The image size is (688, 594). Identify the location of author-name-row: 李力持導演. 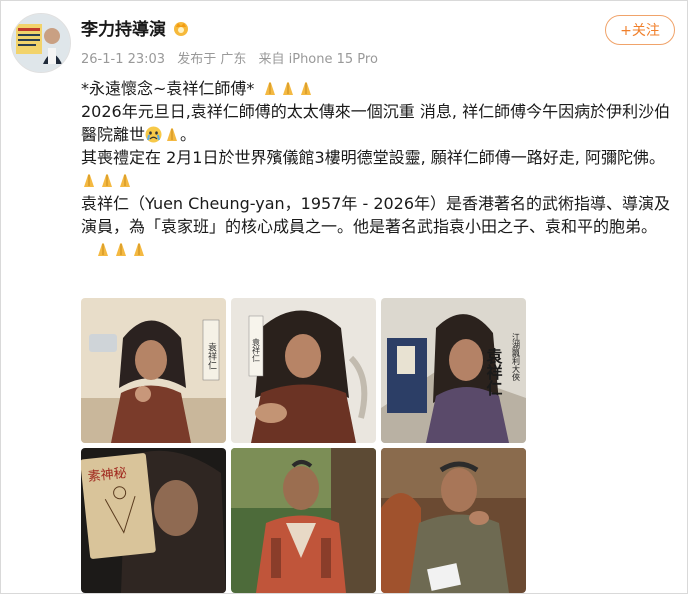
(135, 27).